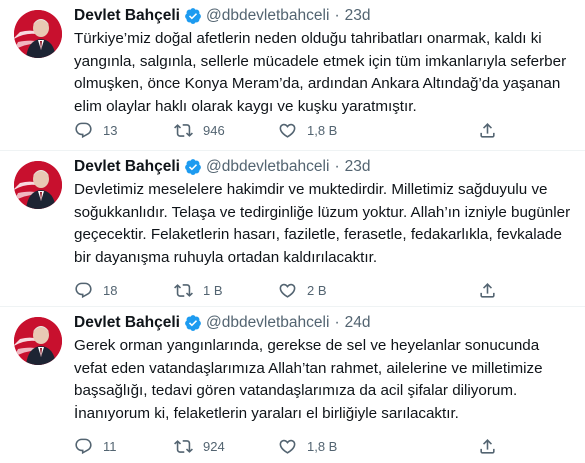 The height and width of the screenshot is (463, 585). Describe the element at coordinates (199, 446) in the screenshot. I see `retweet-button: 924` at that location.